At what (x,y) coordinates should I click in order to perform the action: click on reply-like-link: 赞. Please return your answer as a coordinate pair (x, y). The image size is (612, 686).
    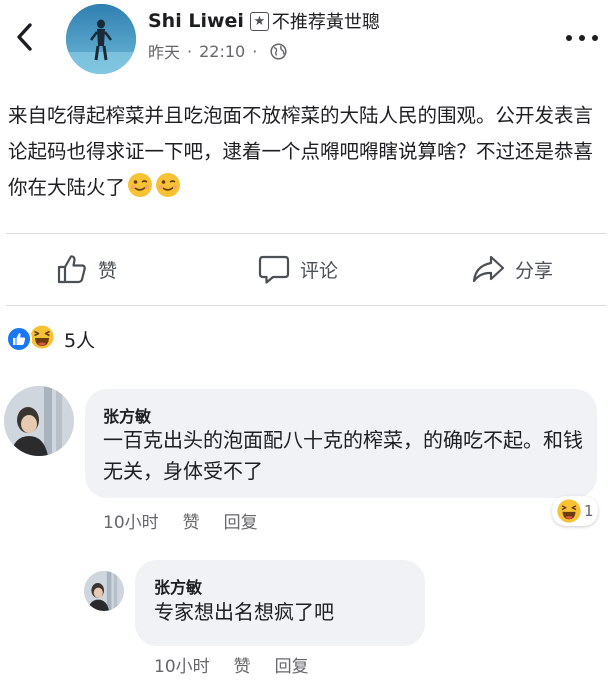
    Looking at the image, I should click on (242, 664).